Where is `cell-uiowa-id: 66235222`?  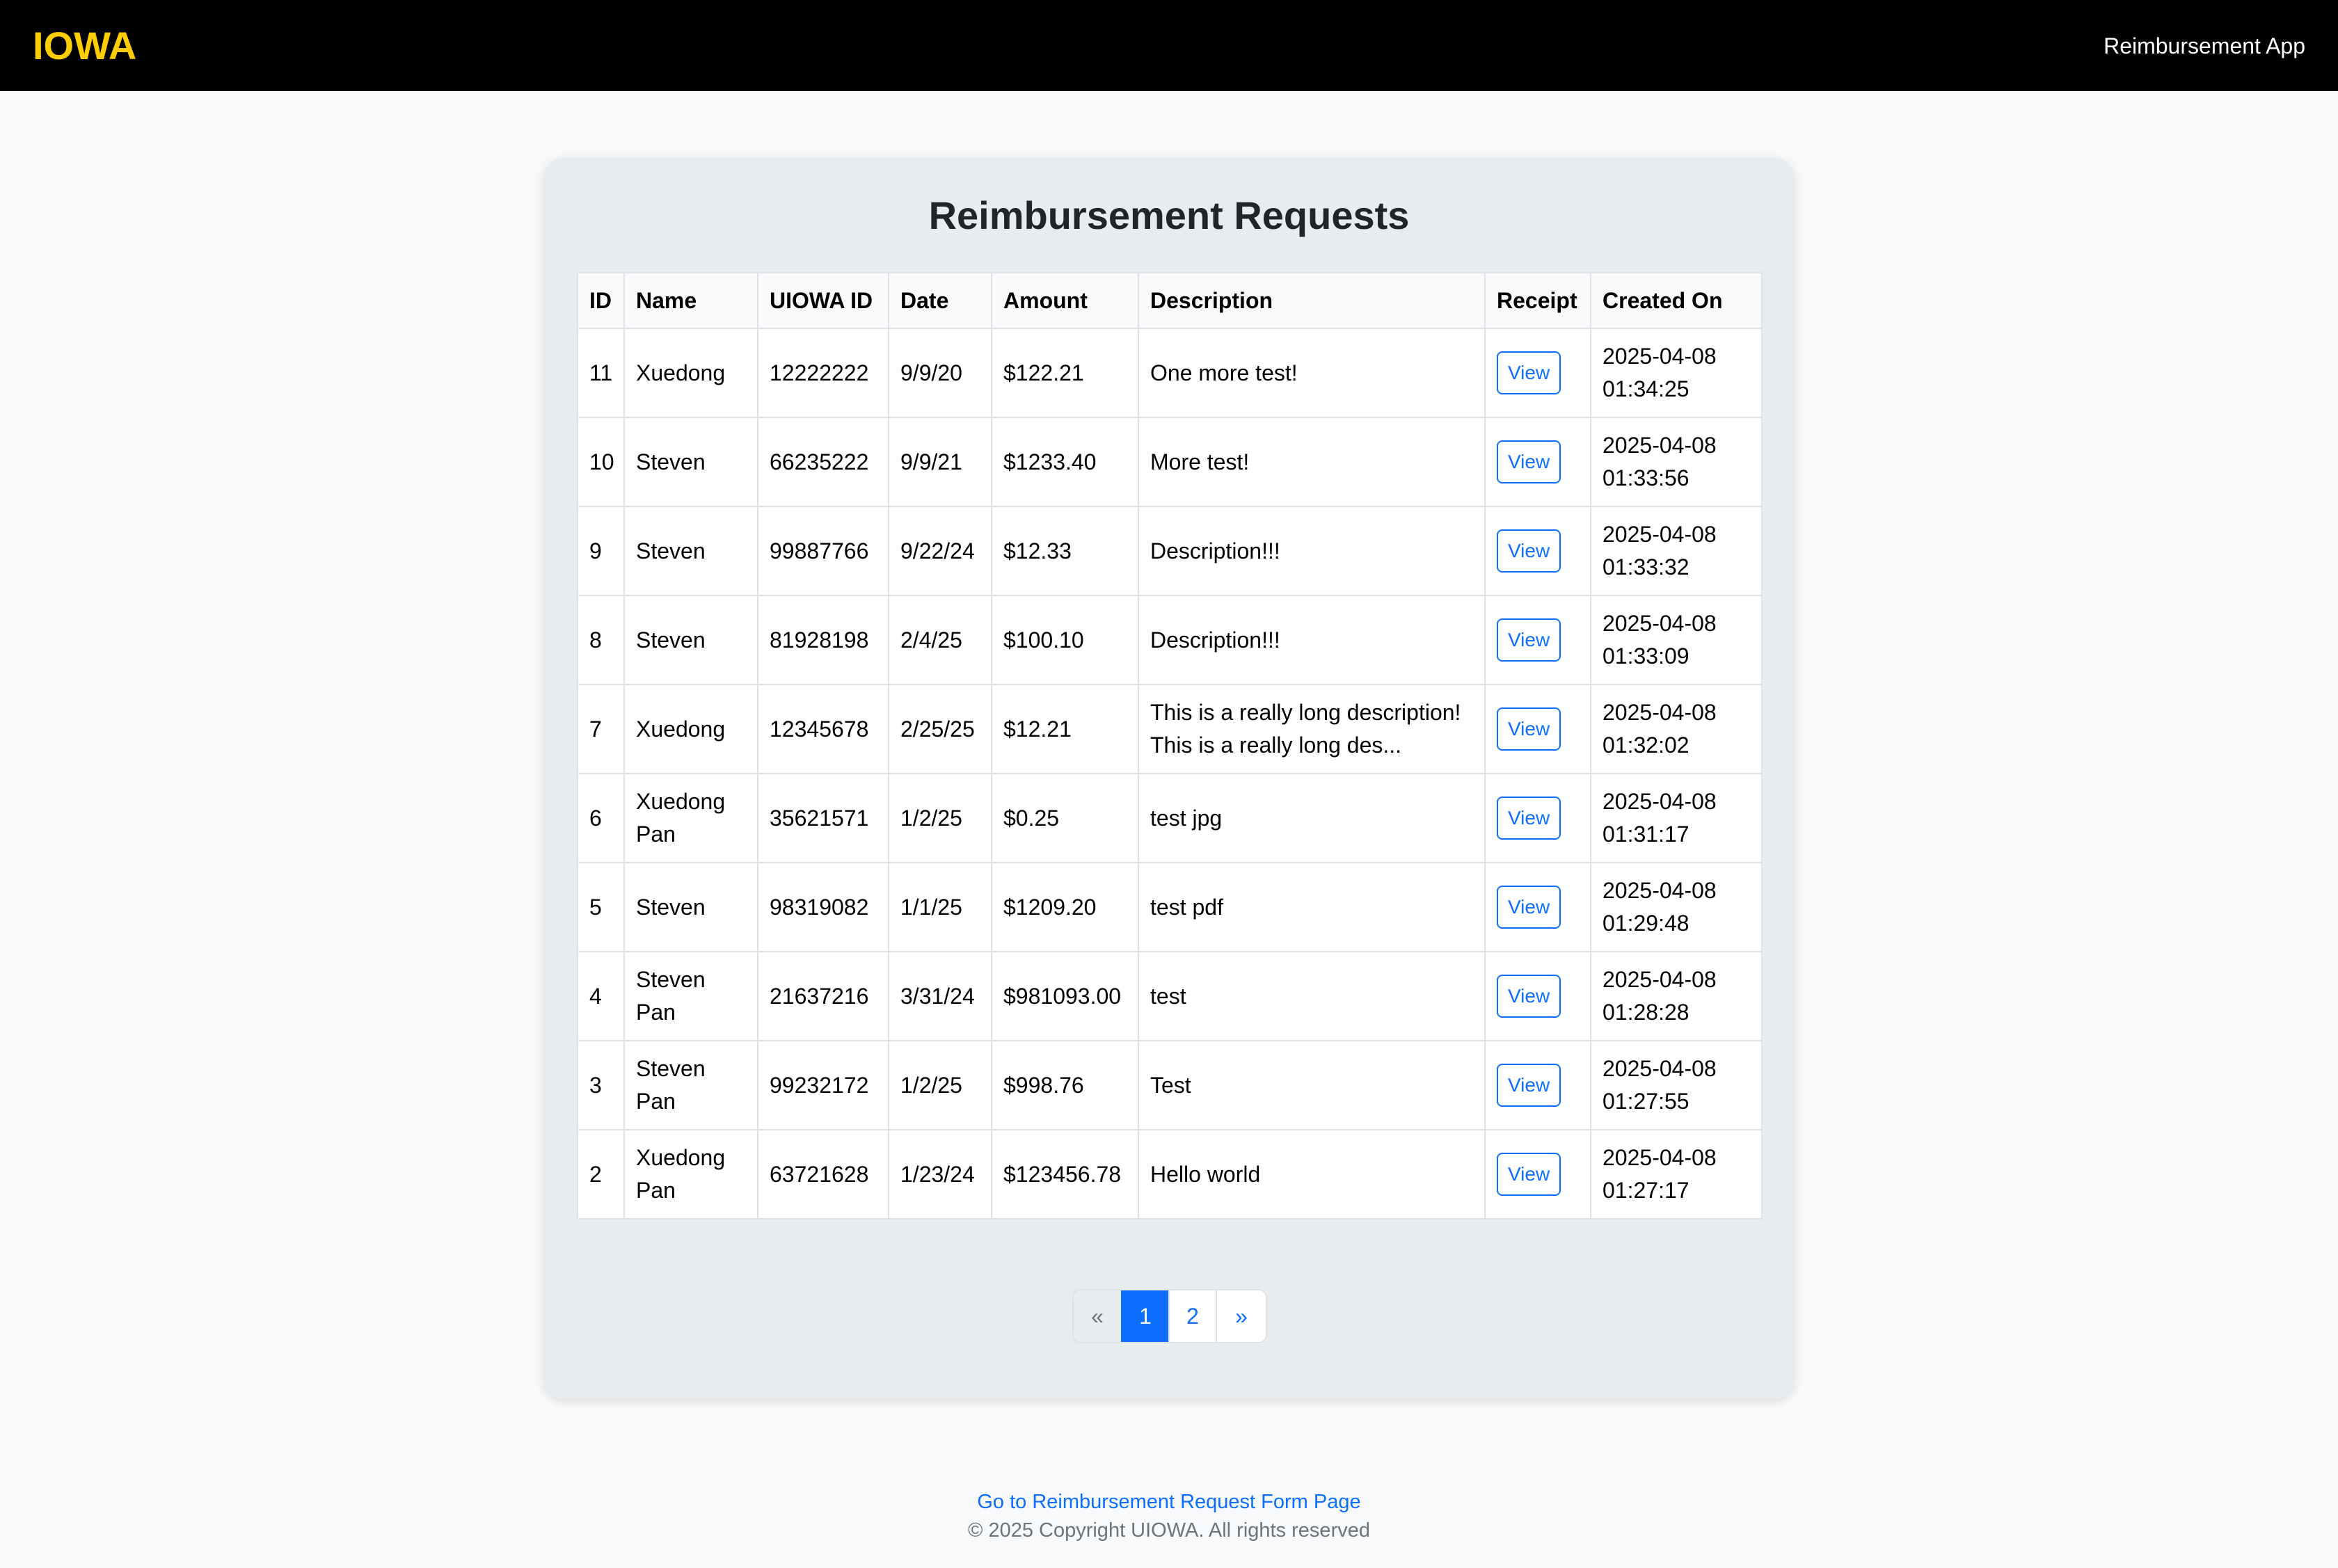
cell-uiowa-id: 66235222 is located at coordinates (823, 462).